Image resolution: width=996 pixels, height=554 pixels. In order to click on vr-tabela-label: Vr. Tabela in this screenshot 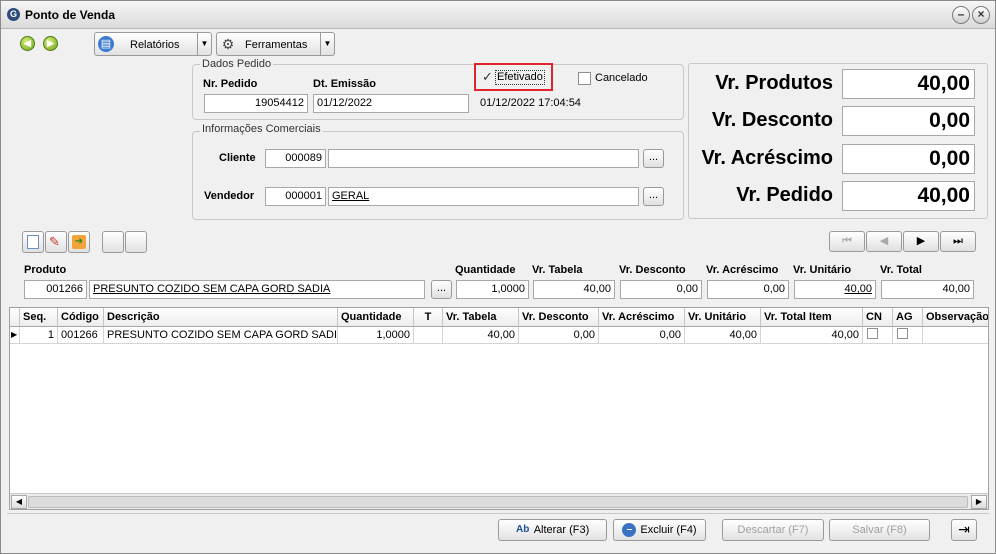, I will do `click(557, 270)`.